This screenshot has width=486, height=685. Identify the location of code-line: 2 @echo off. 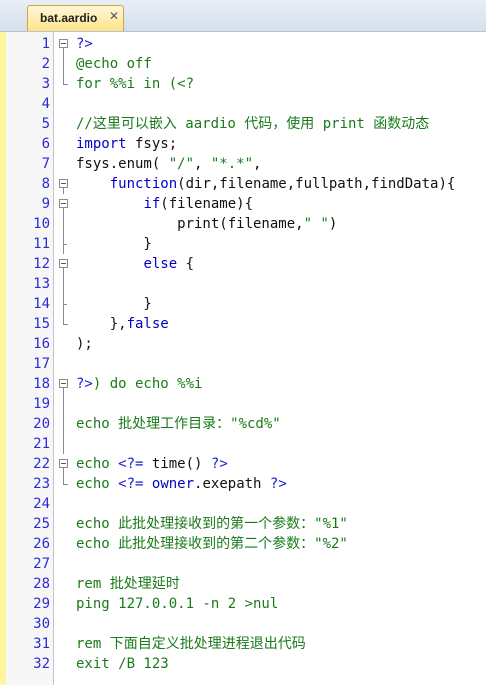
(243, 64).